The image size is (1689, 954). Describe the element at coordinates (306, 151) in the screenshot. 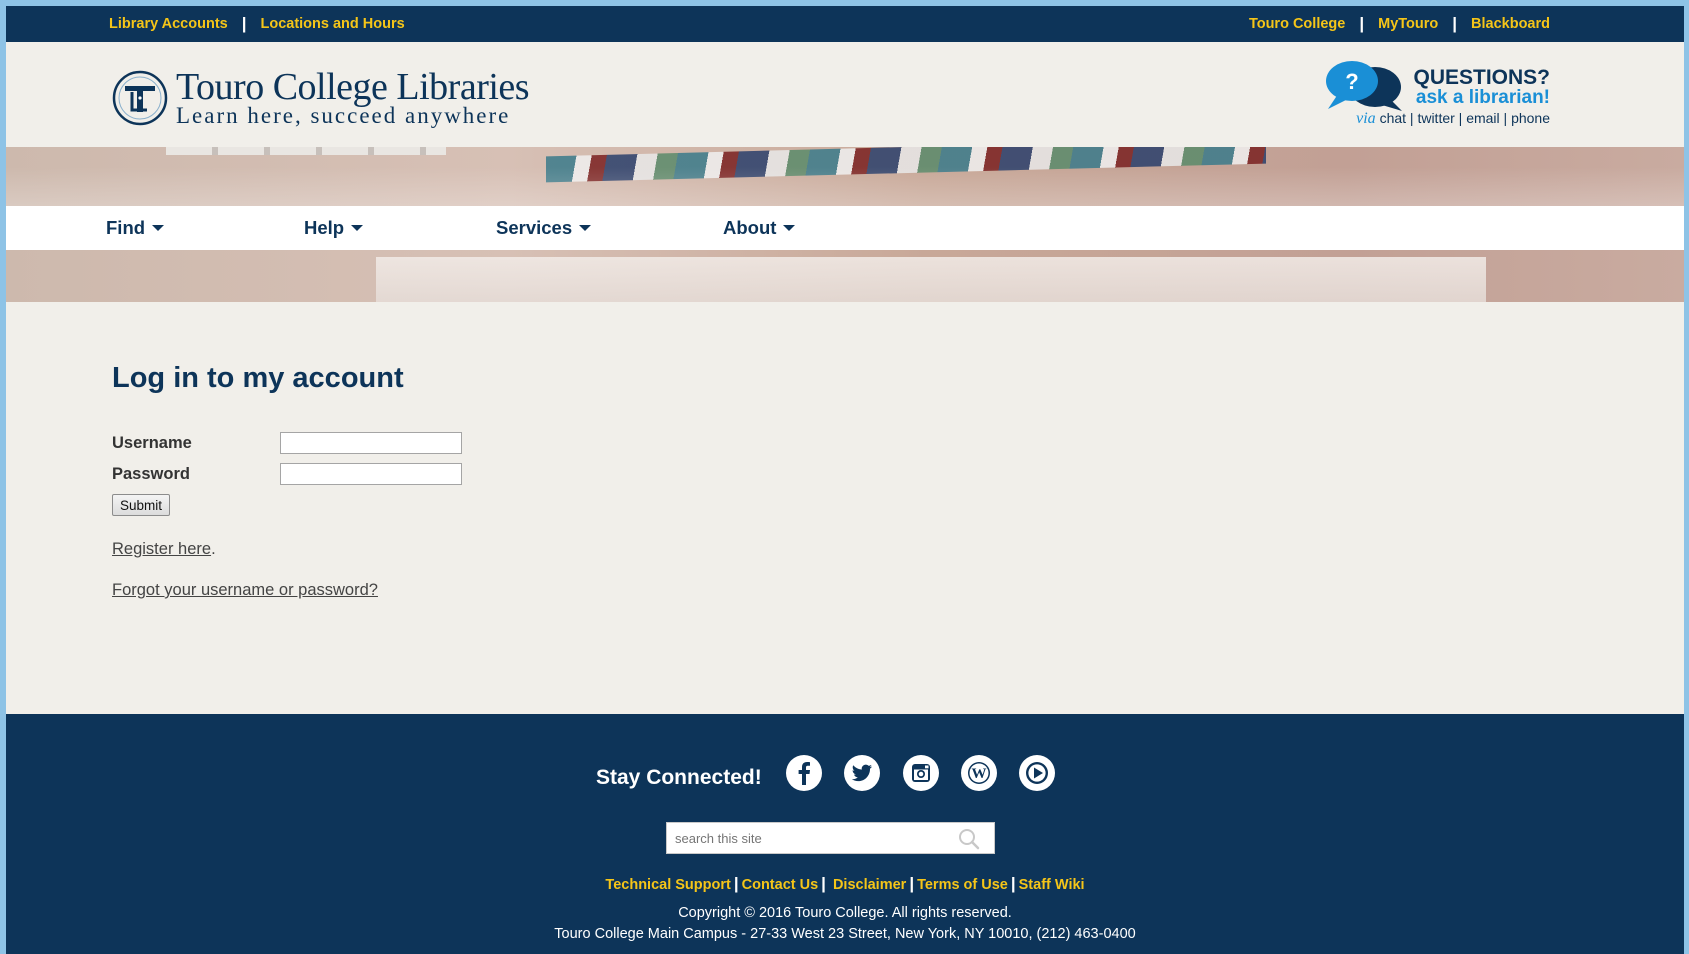

I see `banner-keyboard` at that location.